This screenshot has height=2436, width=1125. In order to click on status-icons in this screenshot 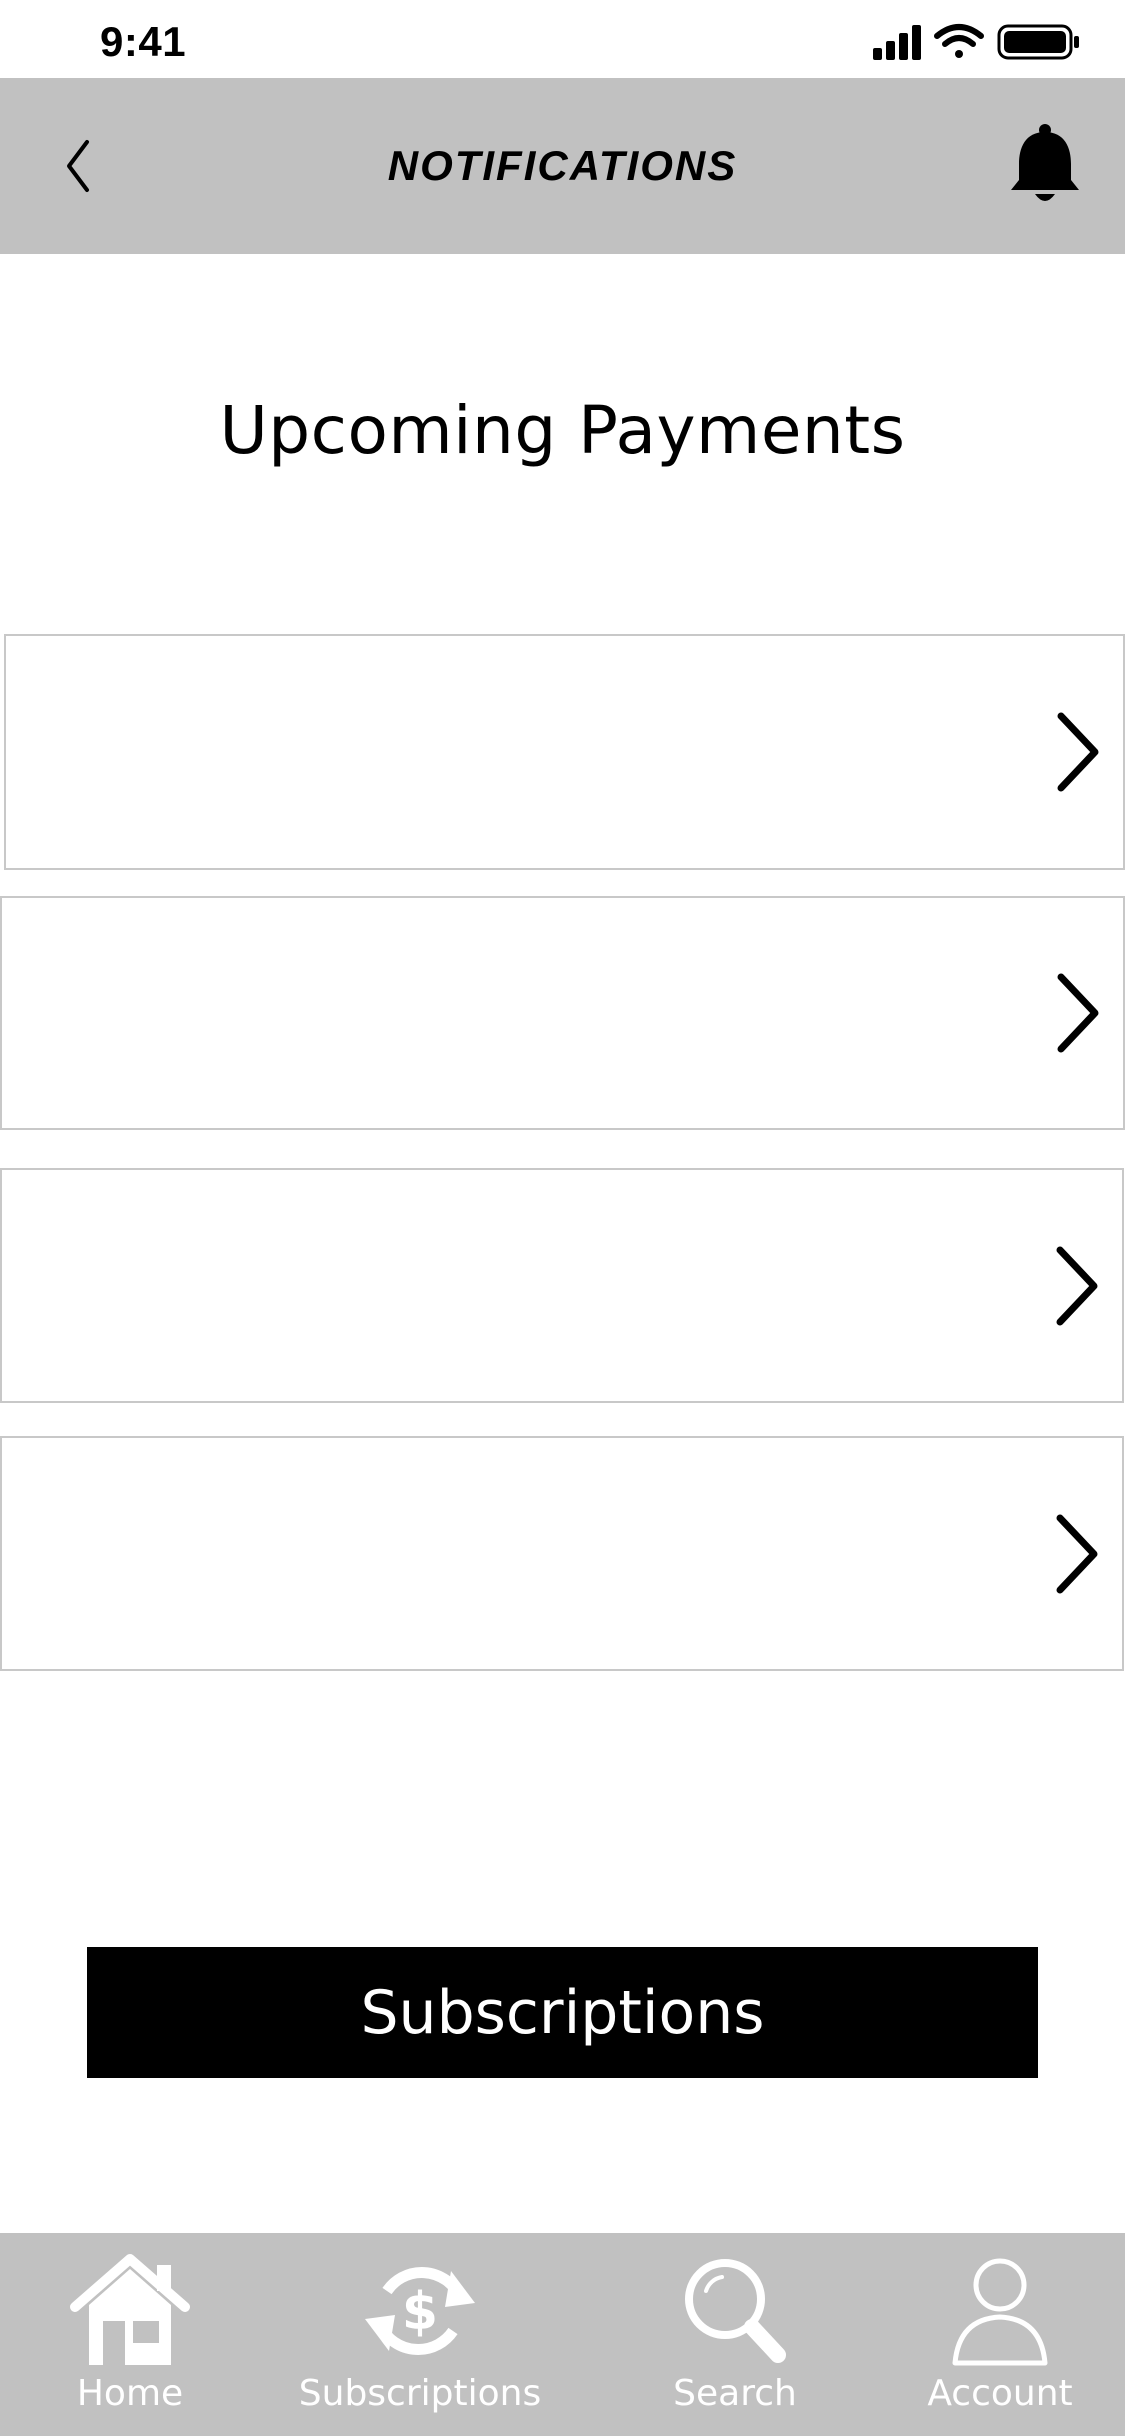, I will do `click(976, 42)`.